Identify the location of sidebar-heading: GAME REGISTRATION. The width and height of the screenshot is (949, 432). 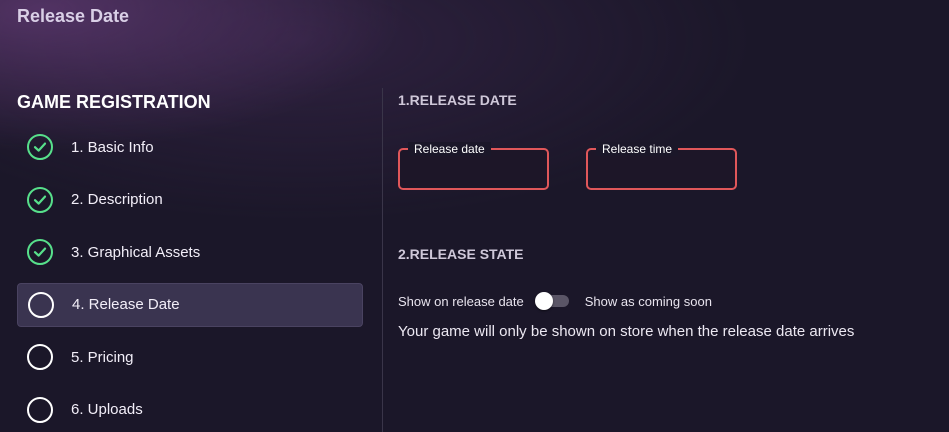
(114, 102).